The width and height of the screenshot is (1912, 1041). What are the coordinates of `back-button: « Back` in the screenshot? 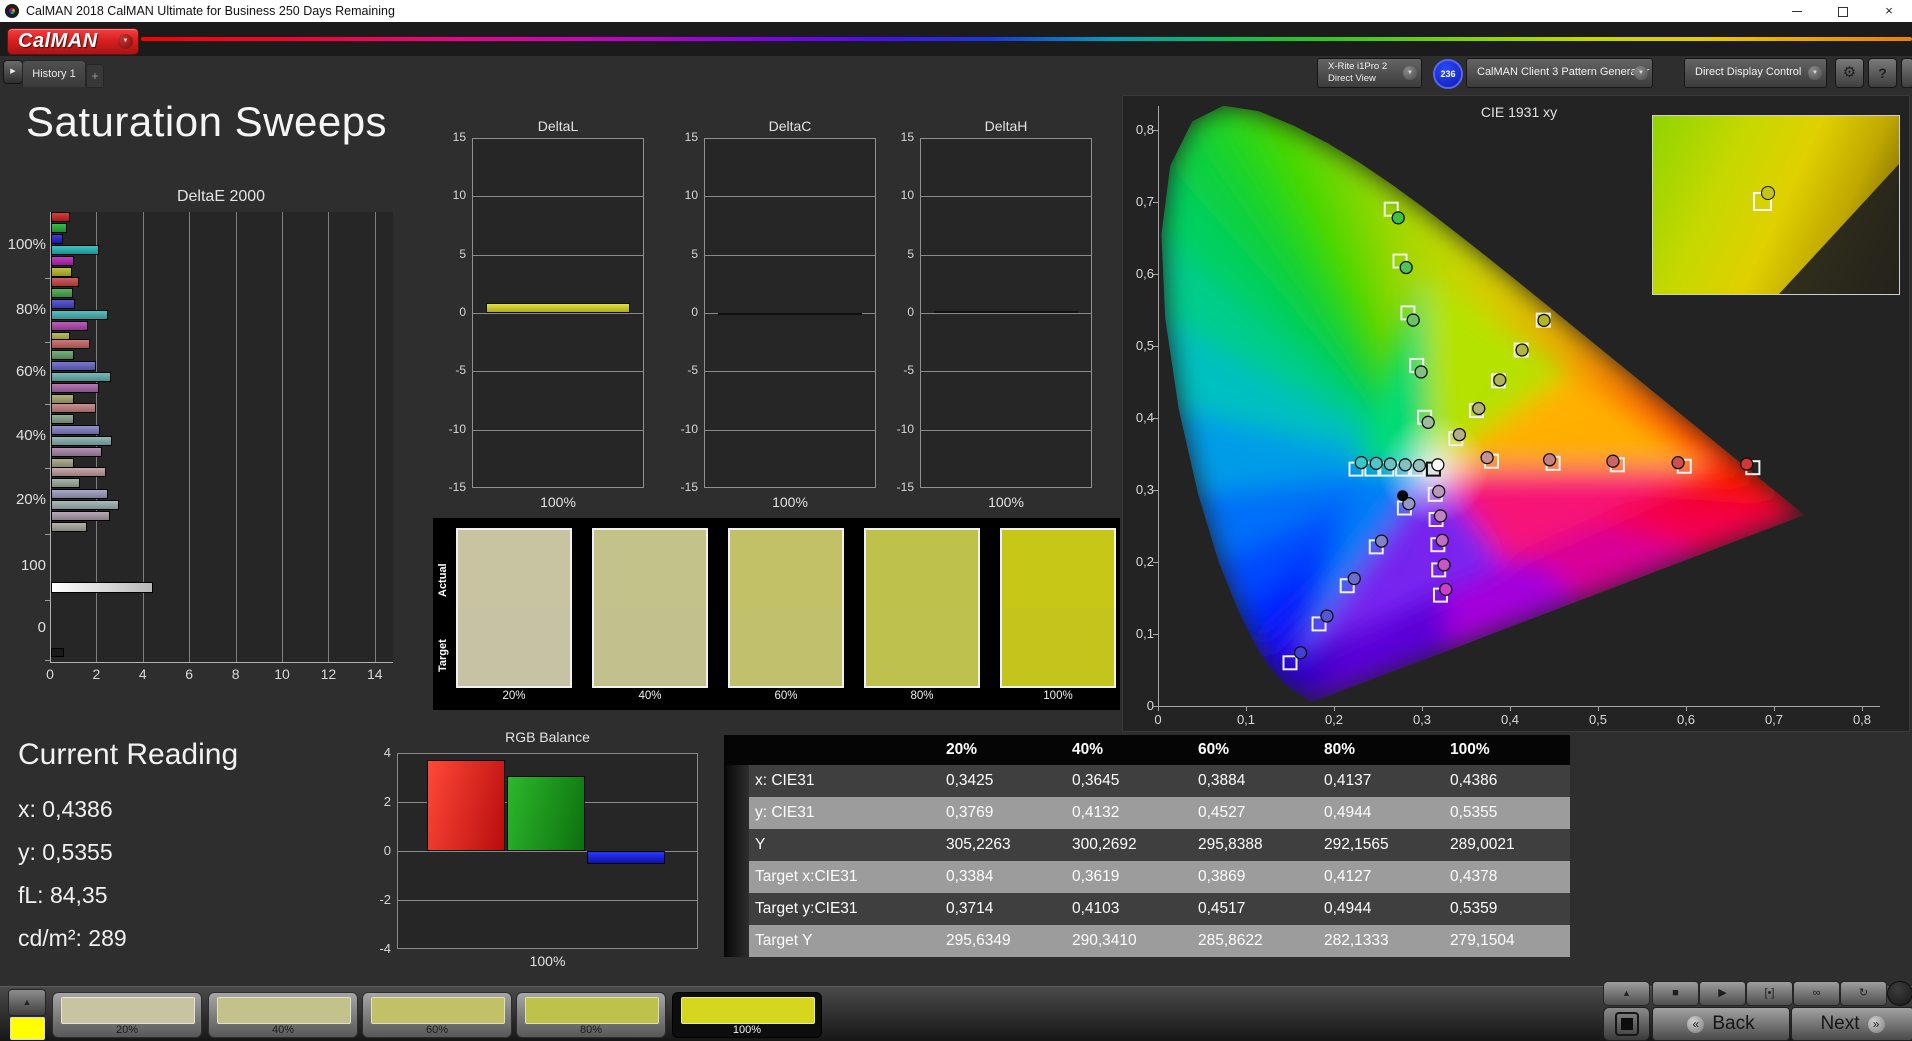 It's located at (1721, 1024).